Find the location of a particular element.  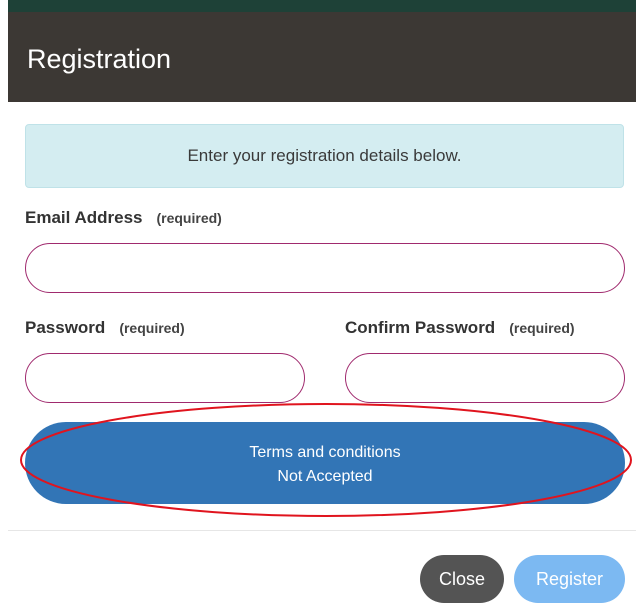

email-label-group: Email Address (required) is located at coordinates (123, 218).